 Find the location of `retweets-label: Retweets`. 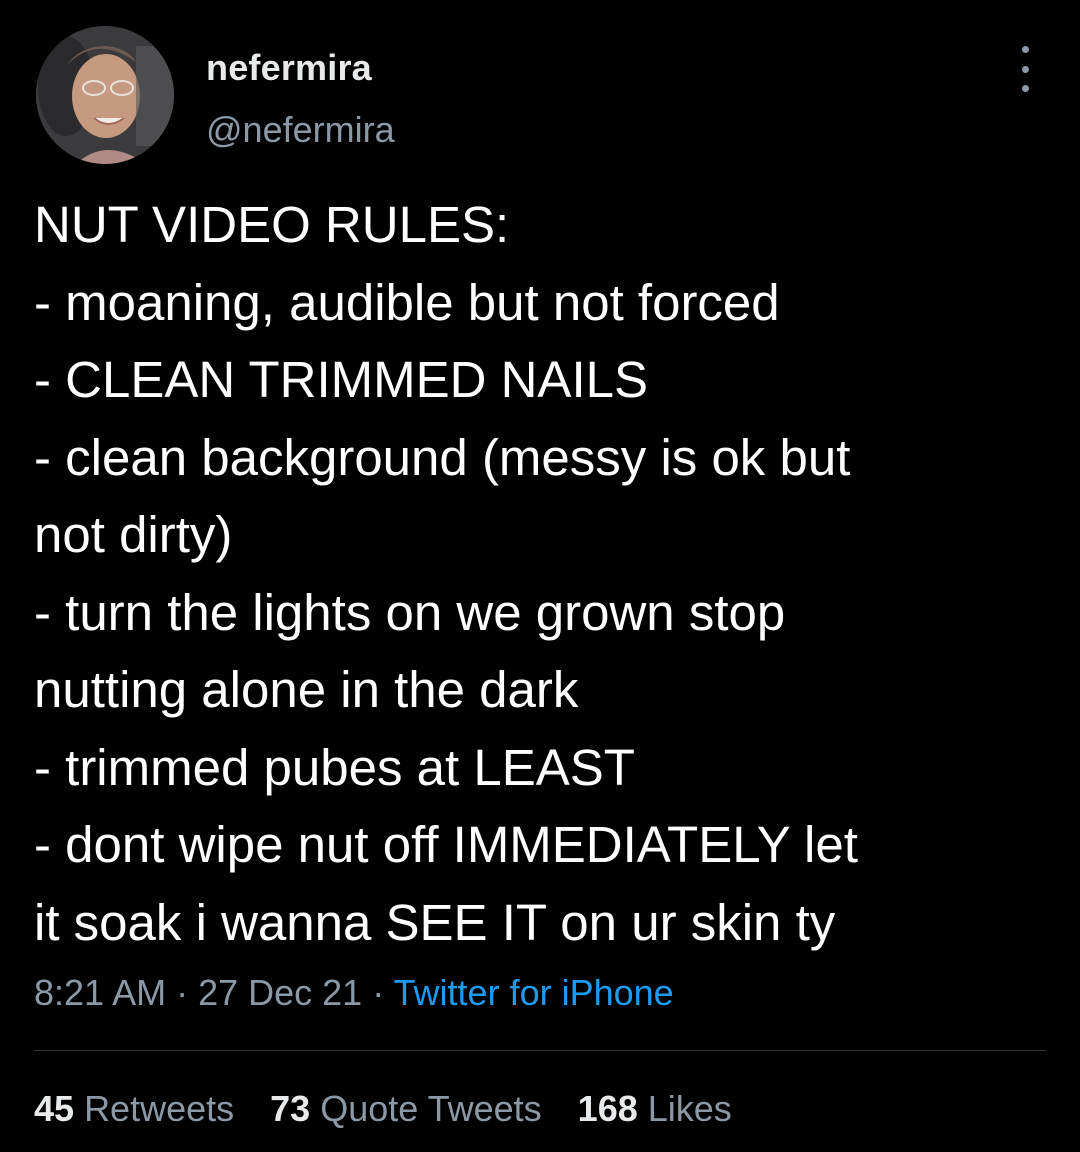

retweets-label: Retweets is located at coordinates (159, 1108).